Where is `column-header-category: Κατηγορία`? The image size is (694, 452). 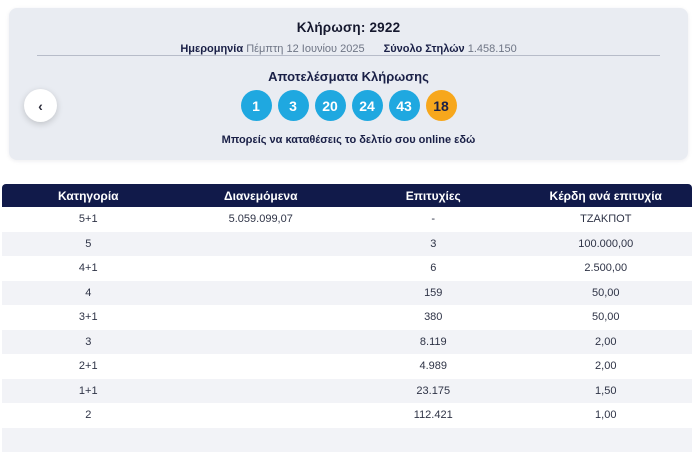 column-header-category: Κατηγορία is located at coordinates (88, 195).